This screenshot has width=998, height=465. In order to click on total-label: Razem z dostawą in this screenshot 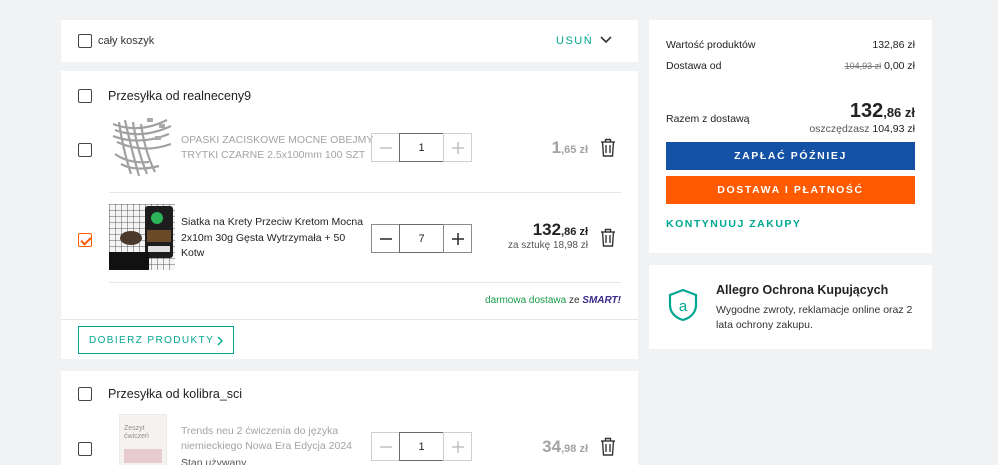, I will do `click(708, 119)`.